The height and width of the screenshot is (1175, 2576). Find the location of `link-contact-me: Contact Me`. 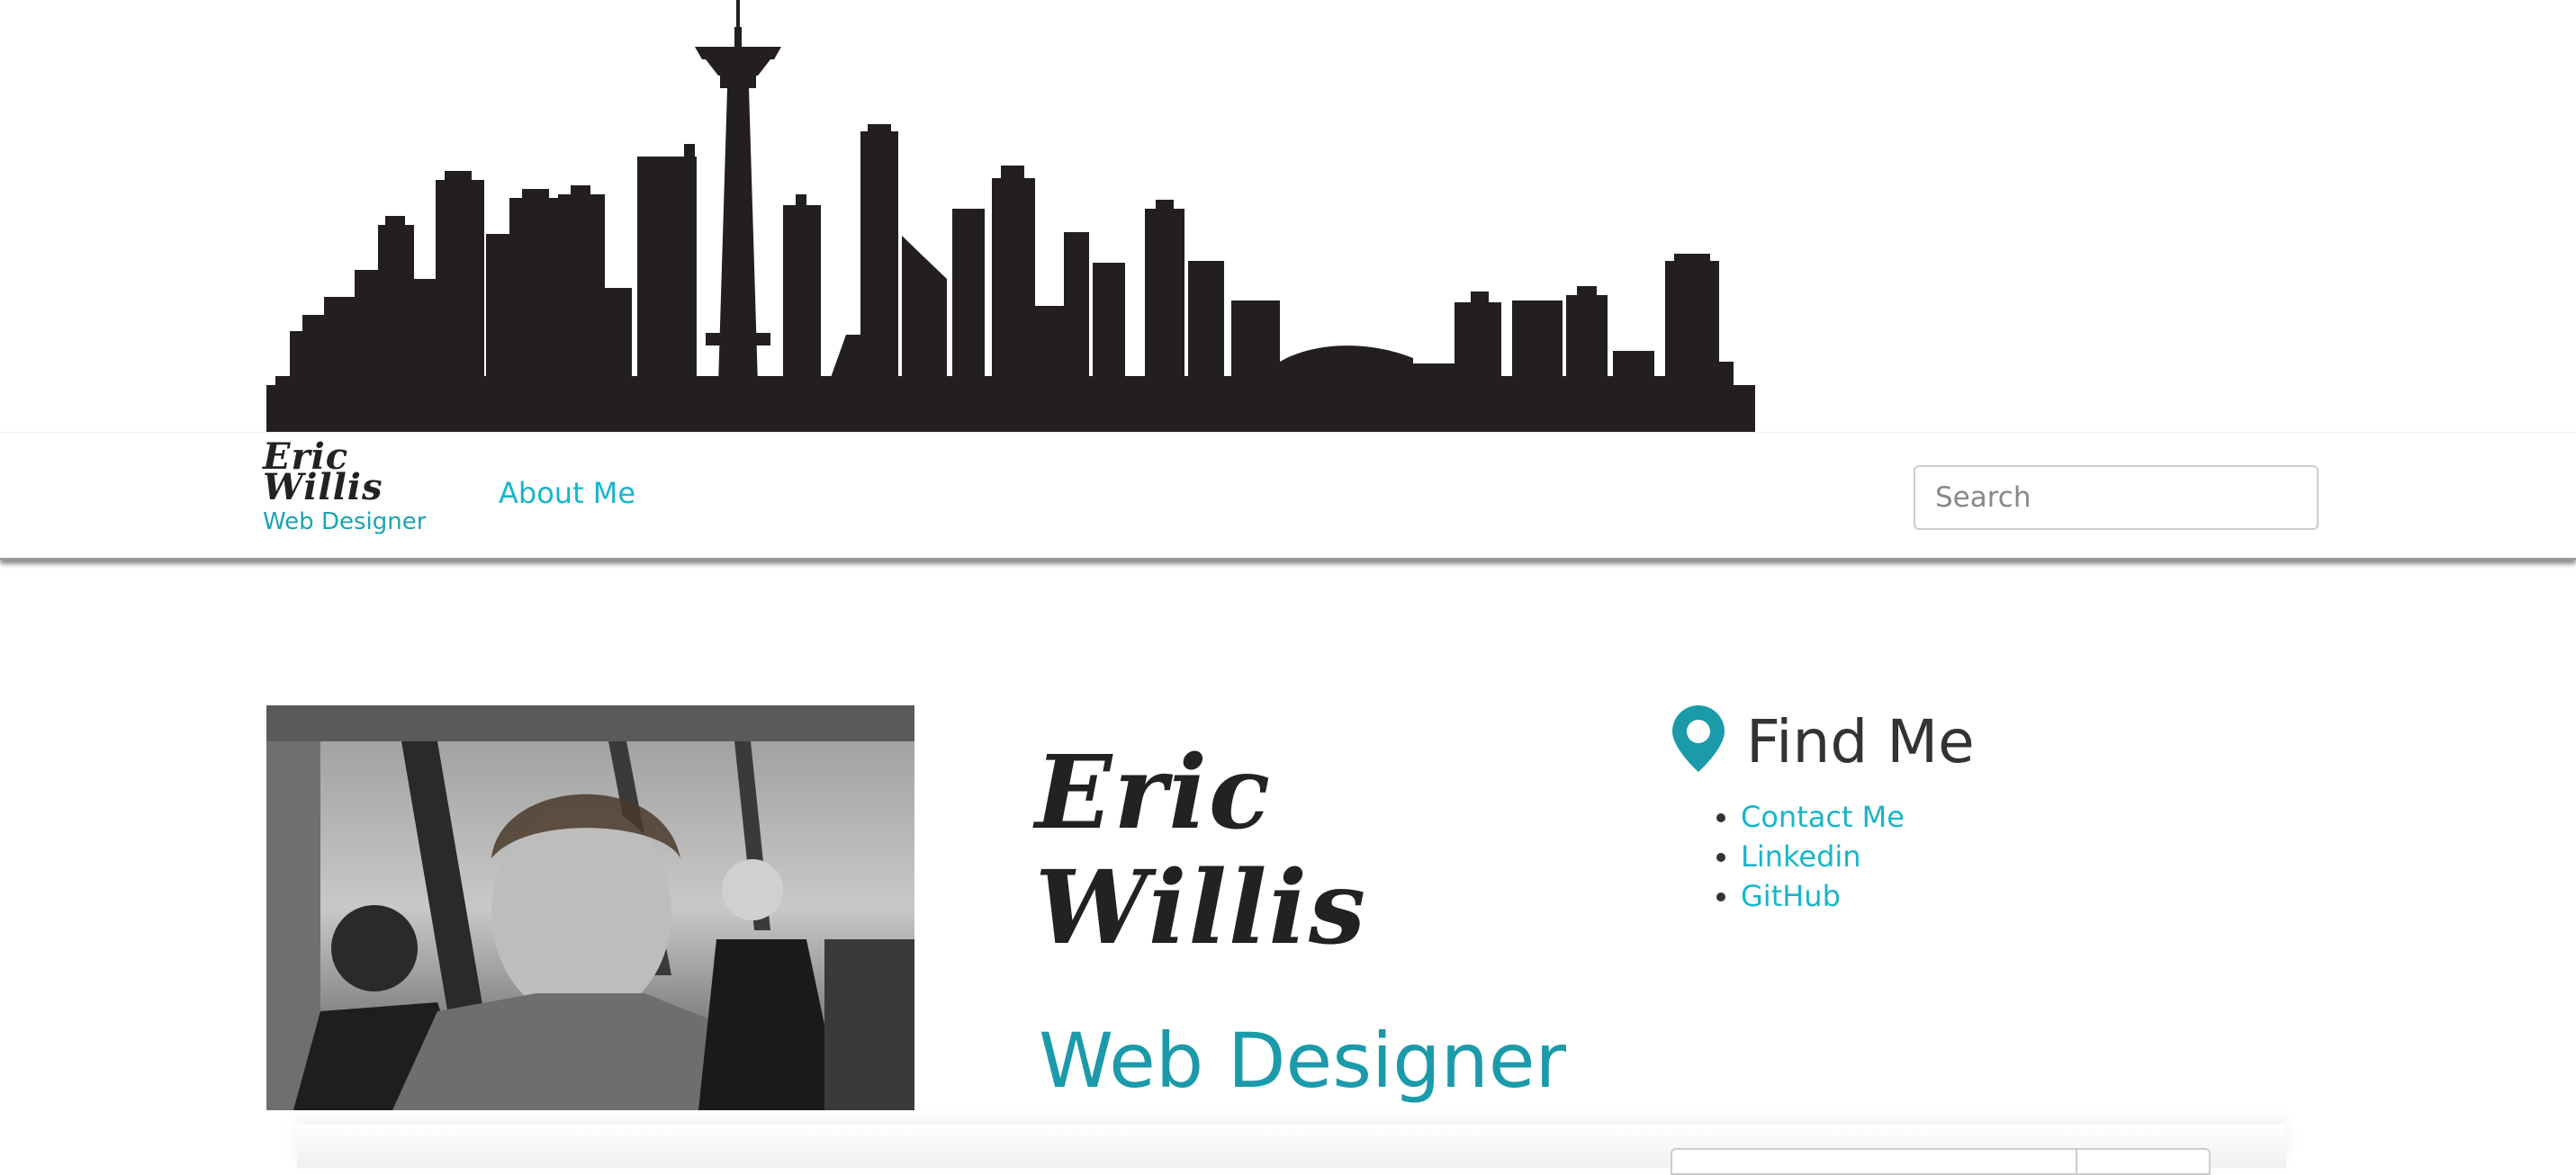

link-contact-me: Contact Me is located at coordinates (1823, 817).